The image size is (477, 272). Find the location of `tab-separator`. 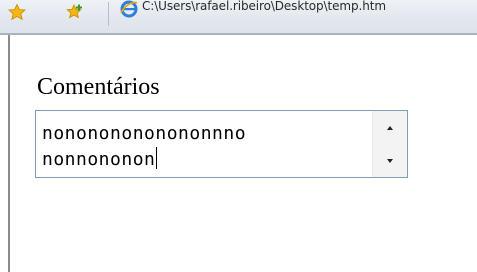

tab-separator is located at coordinates (108, 14).